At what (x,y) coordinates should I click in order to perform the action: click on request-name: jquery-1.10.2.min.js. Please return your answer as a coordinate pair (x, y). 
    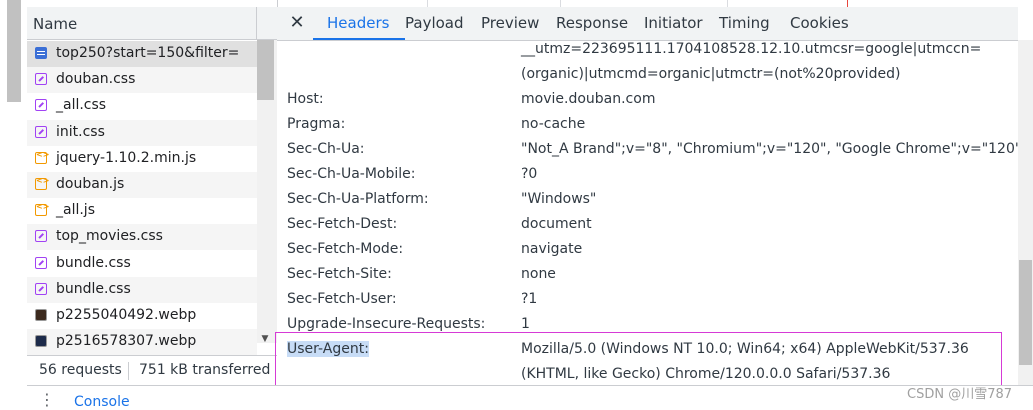
    Looking at the image, I should click on (126, 157).